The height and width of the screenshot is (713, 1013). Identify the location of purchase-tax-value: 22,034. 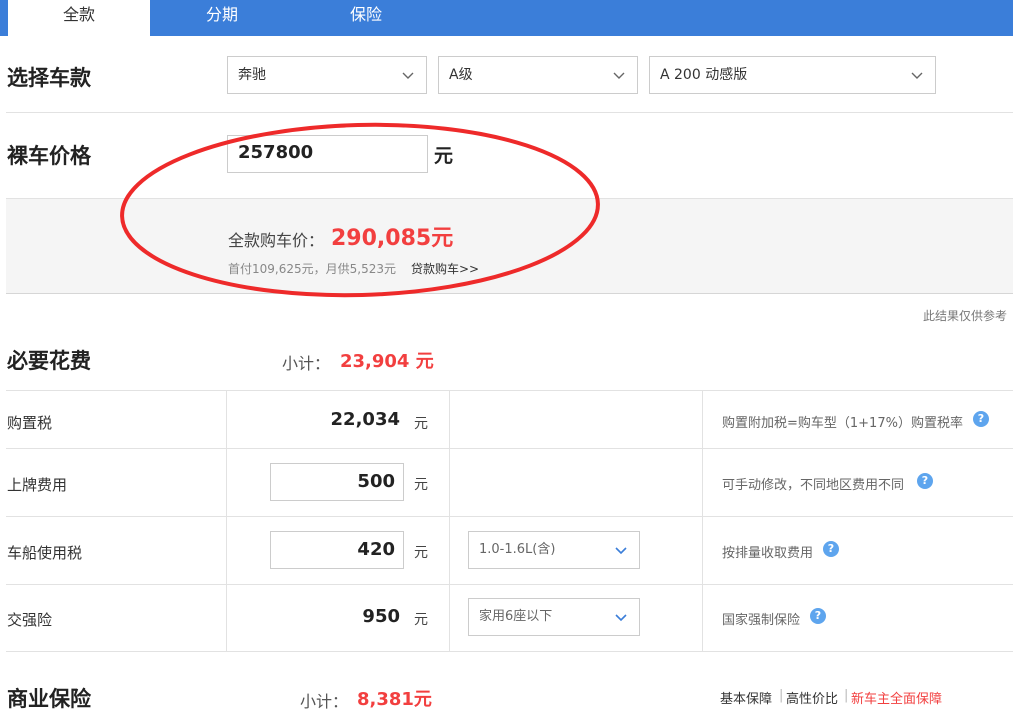
(365, 419).